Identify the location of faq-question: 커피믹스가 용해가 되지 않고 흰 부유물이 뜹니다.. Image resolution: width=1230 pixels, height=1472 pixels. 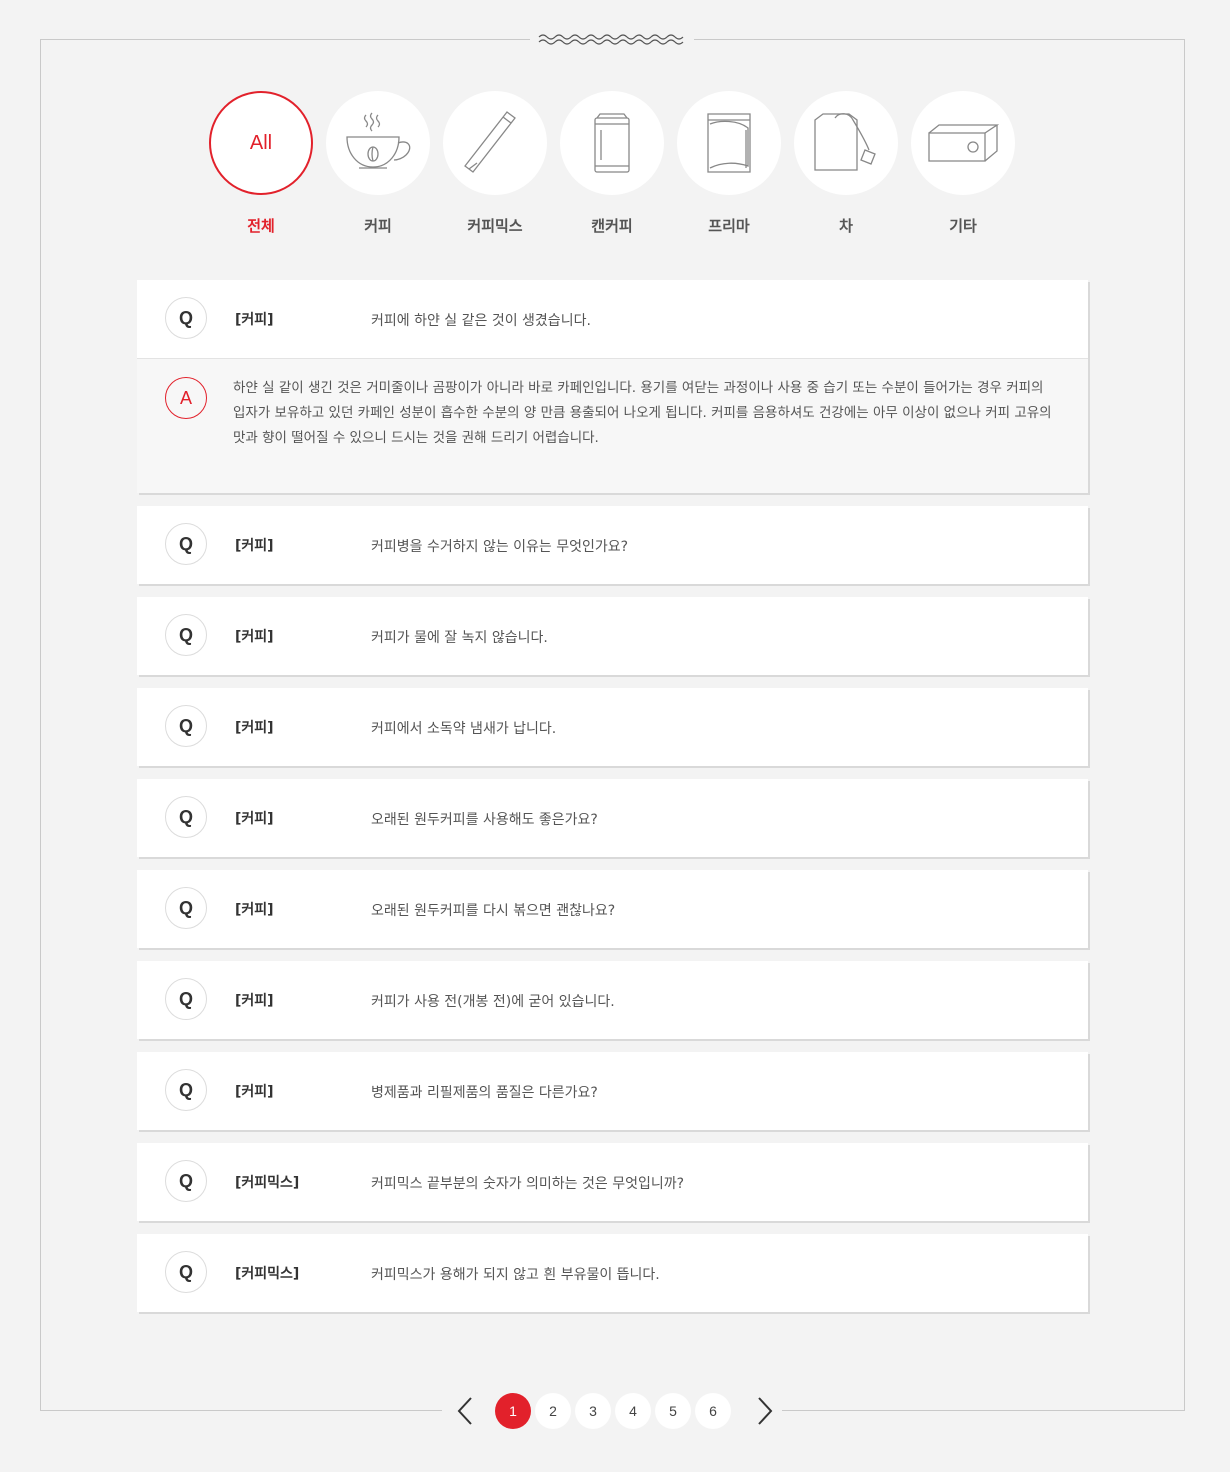
(515, 1275).